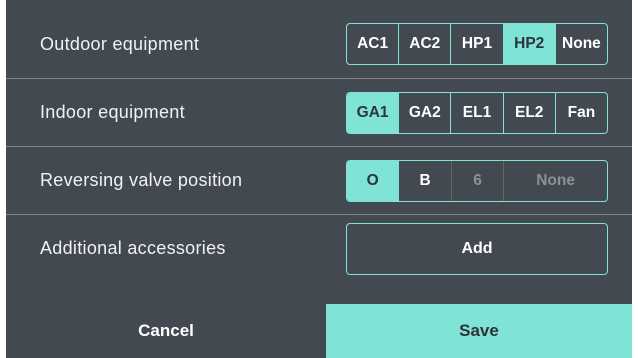 This screenshot has height=358, width=638. I want to click on outdoor-equipment-selector: AC1 AC2 HP1 HP2 None, so click(477, 44).